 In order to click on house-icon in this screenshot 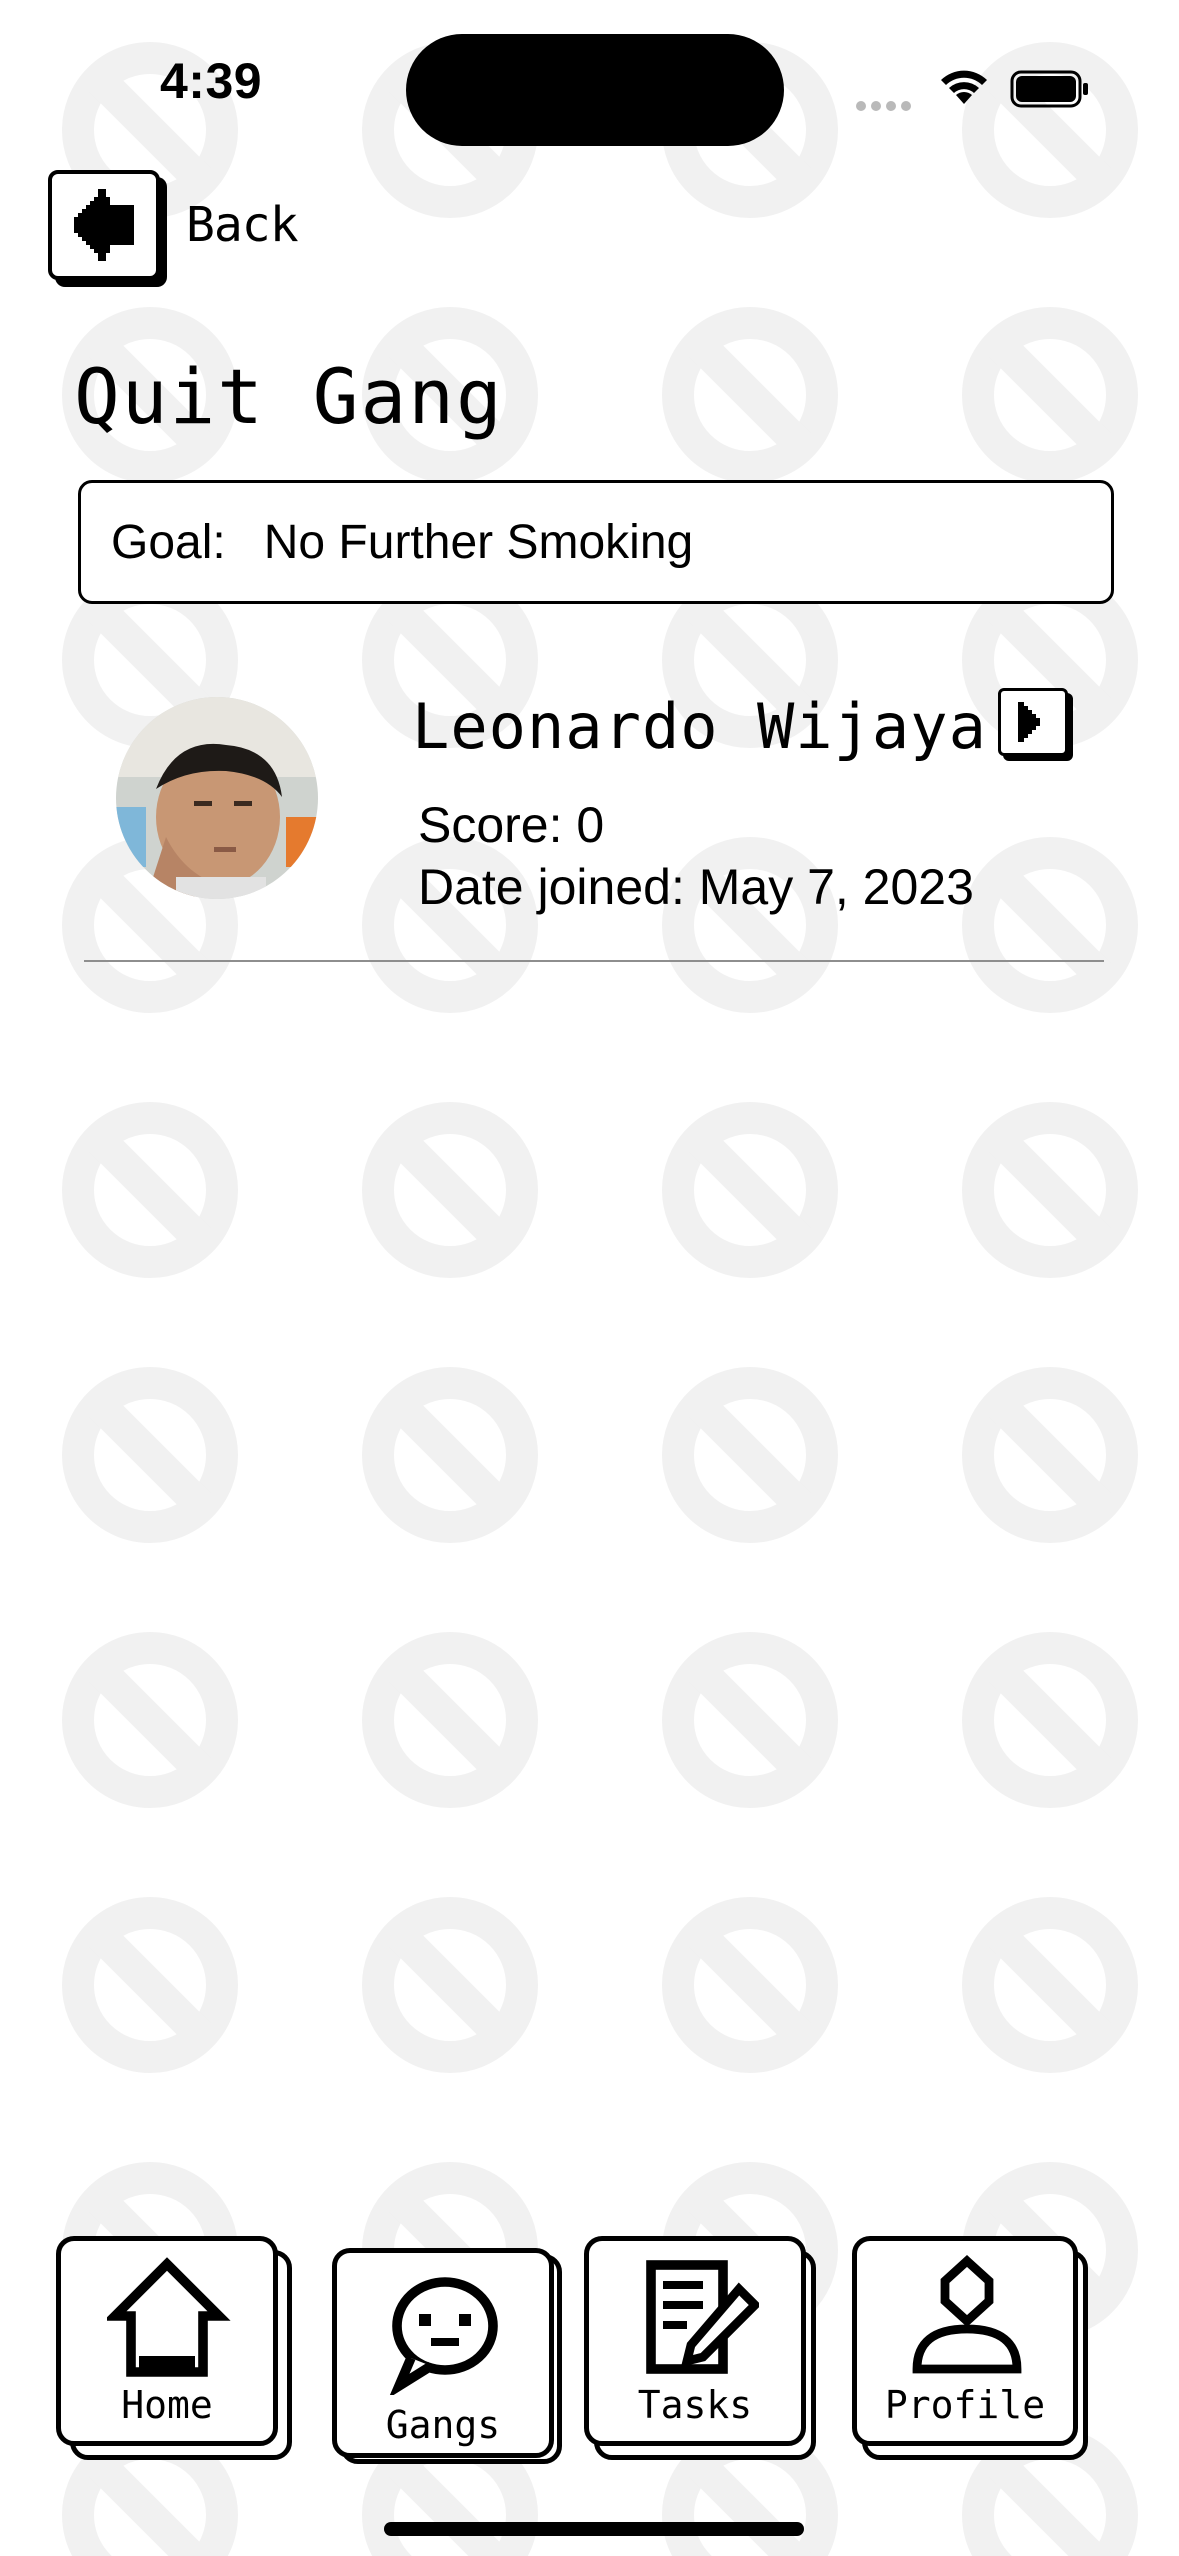, I will do `click(169, 2317)`.